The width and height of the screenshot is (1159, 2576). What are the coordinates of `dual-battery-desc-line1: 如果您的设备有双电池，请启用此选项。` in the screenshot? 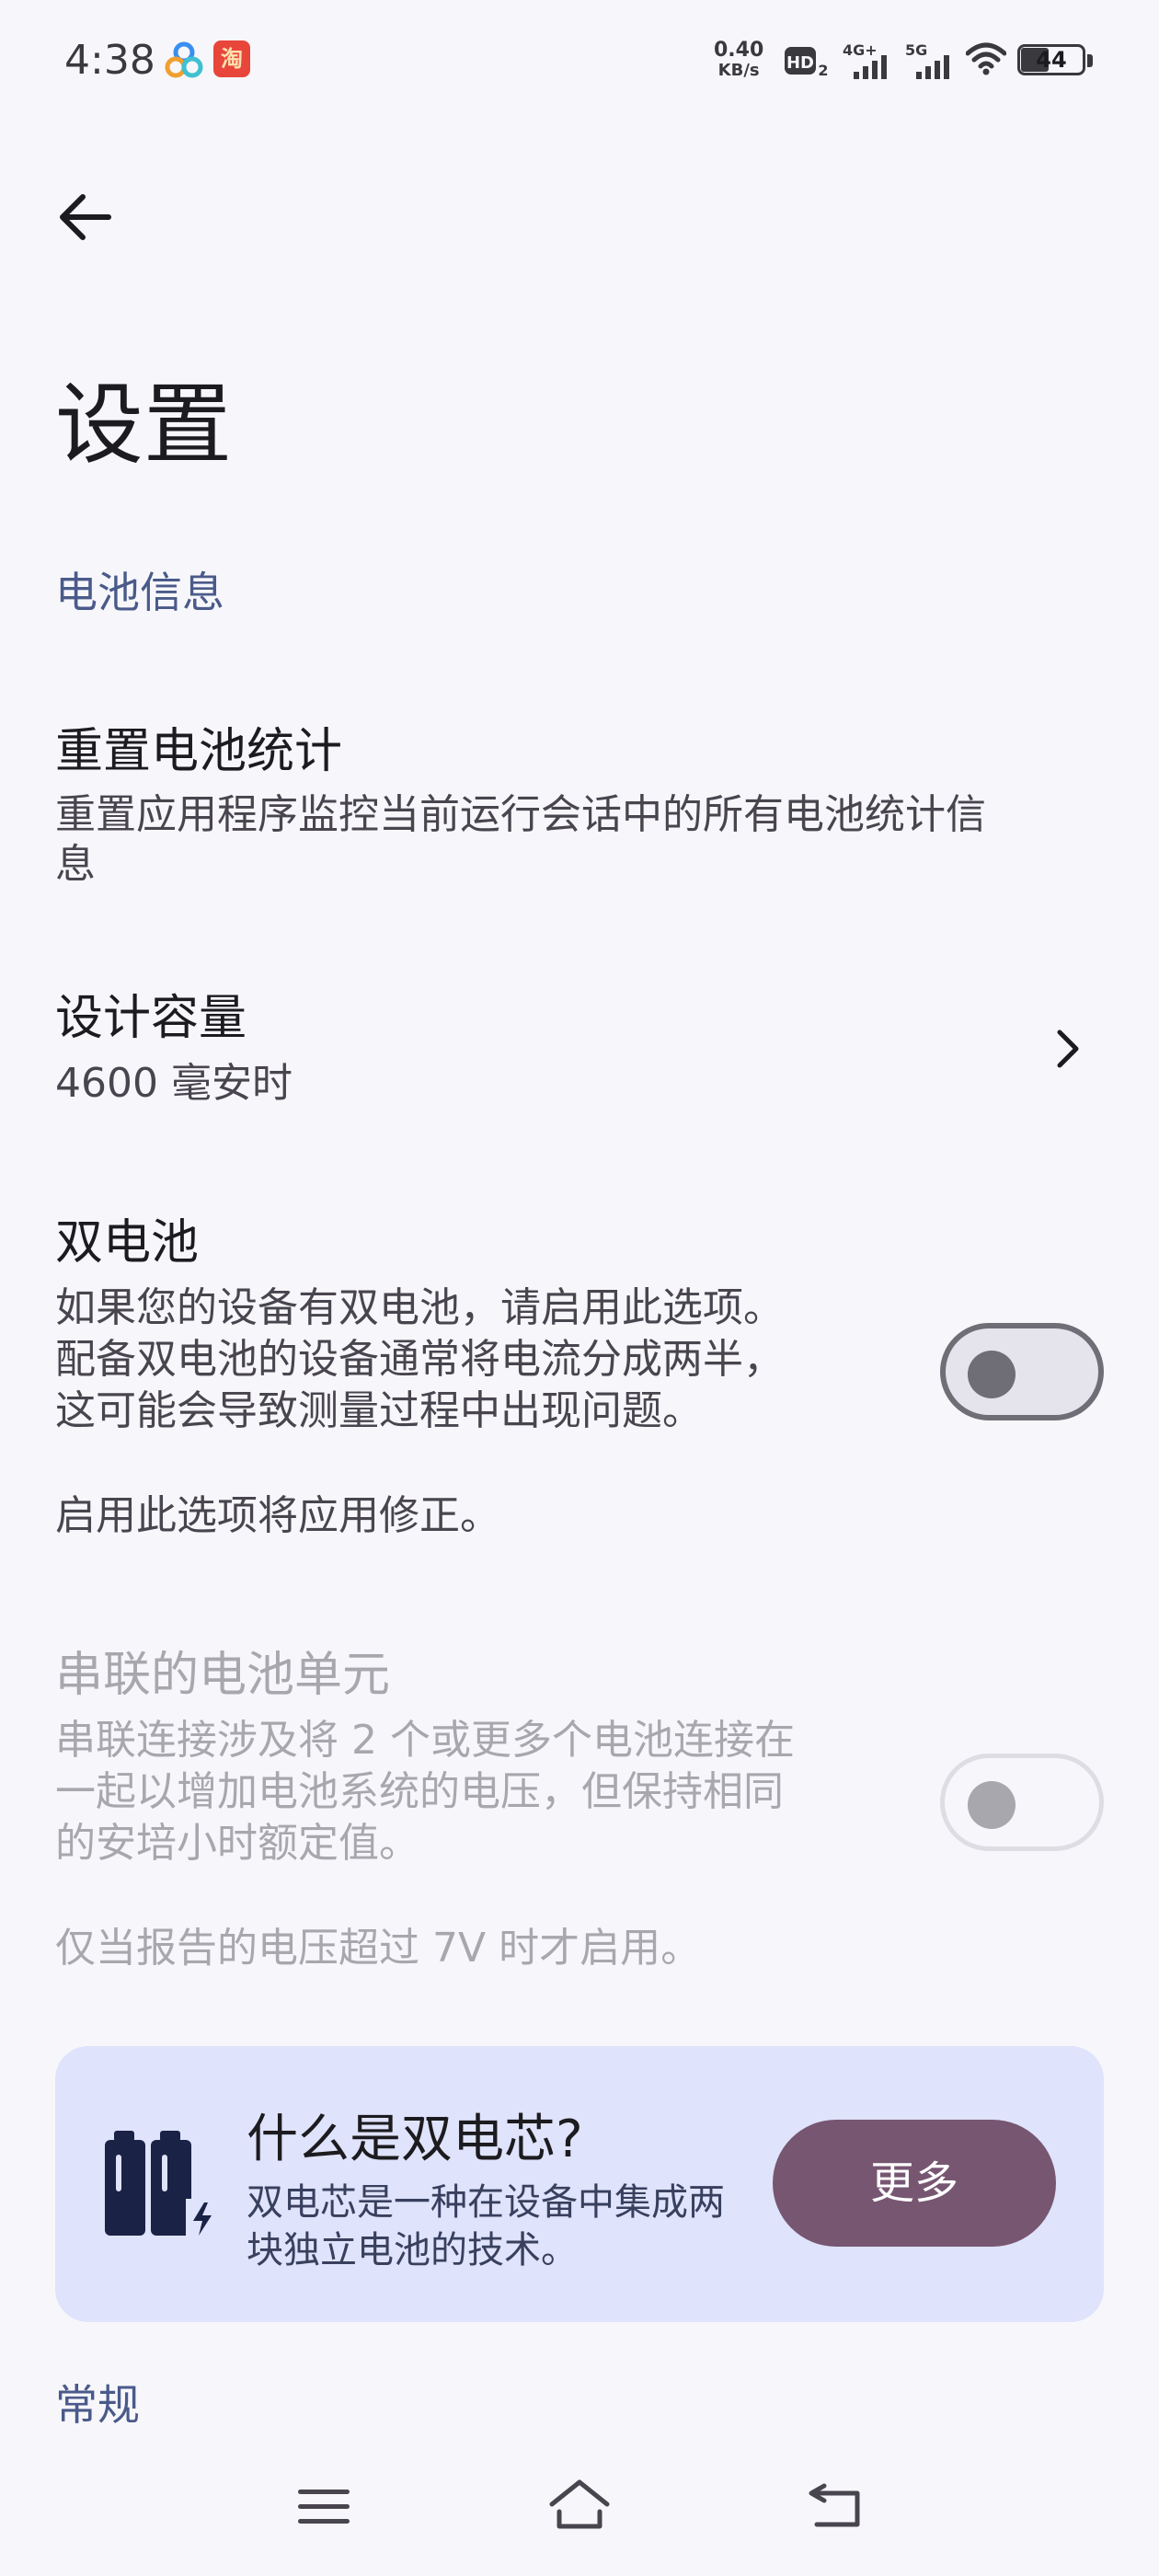 It's located at (419, 1307).